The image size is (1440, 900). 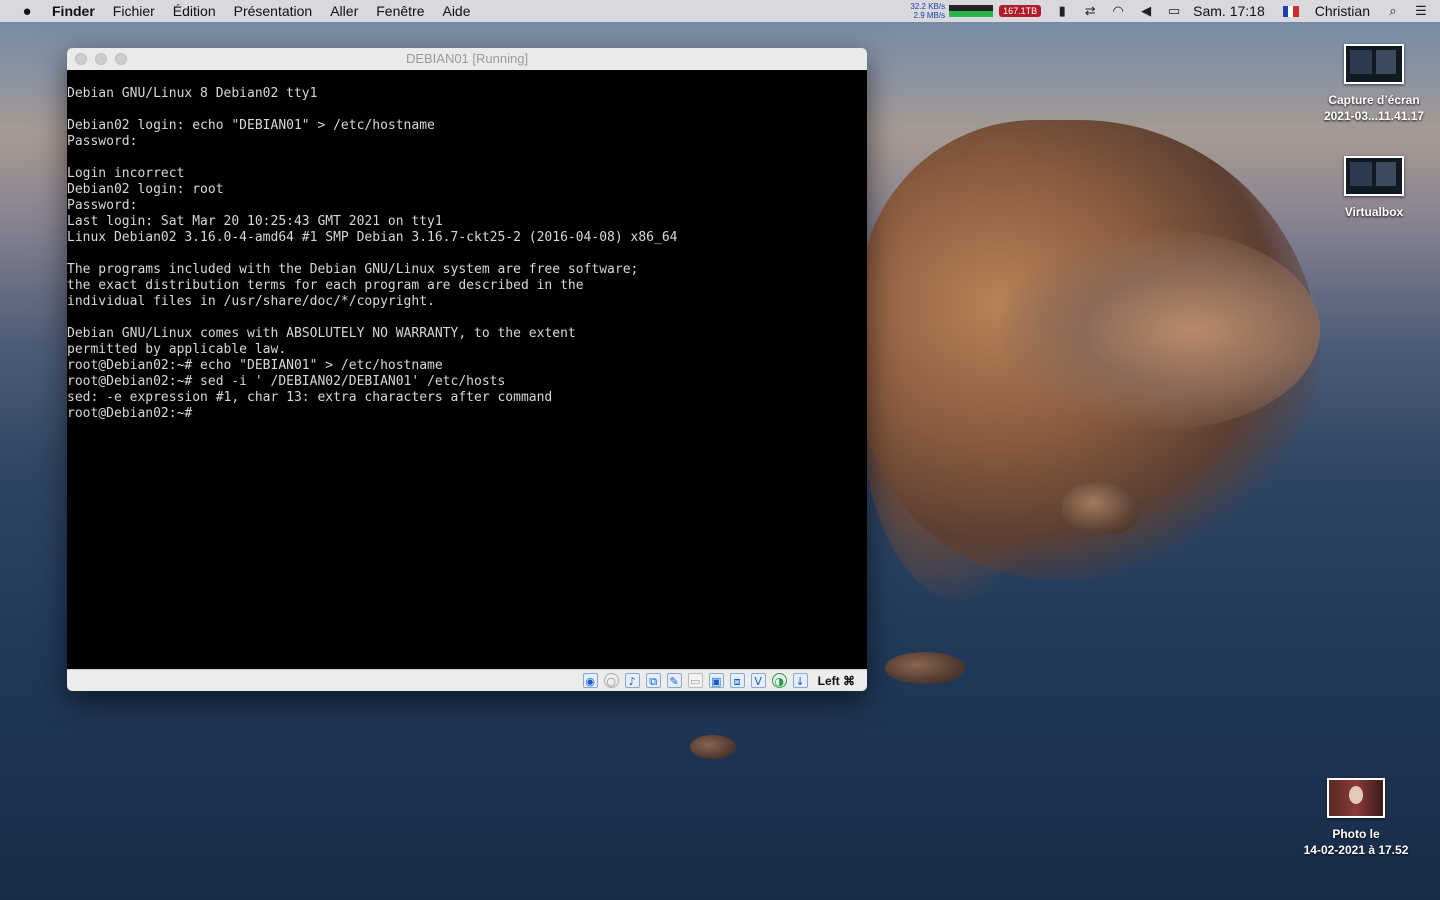 I want to click on menu-fichier: Fichier, so click(x=134, y=11).